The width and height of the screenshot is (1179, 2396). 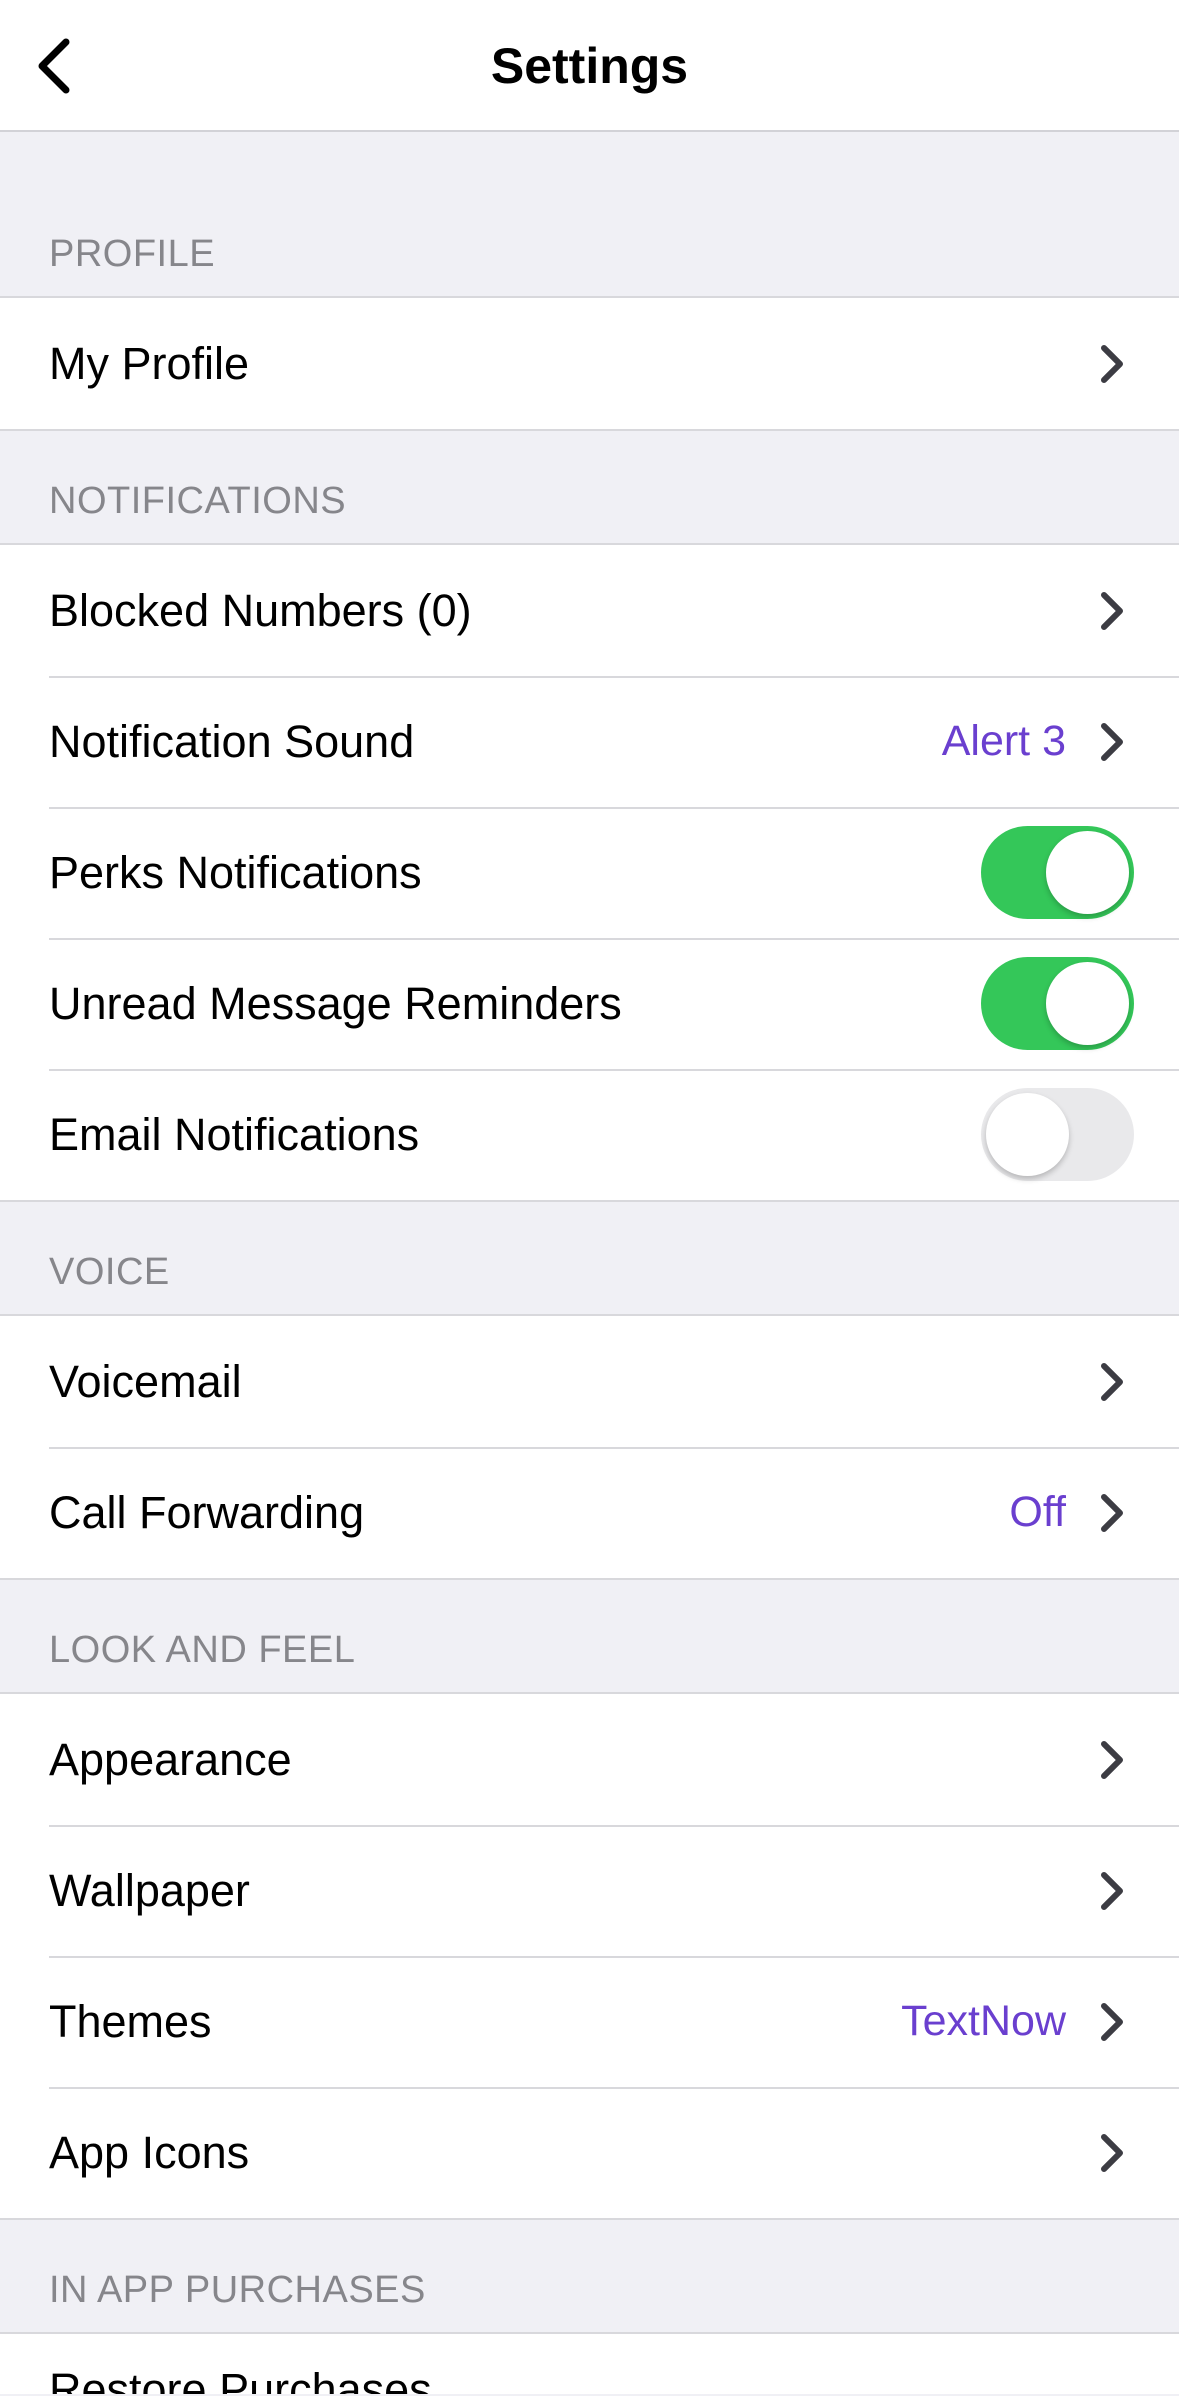 I want to click on section-header-look-and-feel: LOOK AND FEEL, so click(x=589, y=1637).